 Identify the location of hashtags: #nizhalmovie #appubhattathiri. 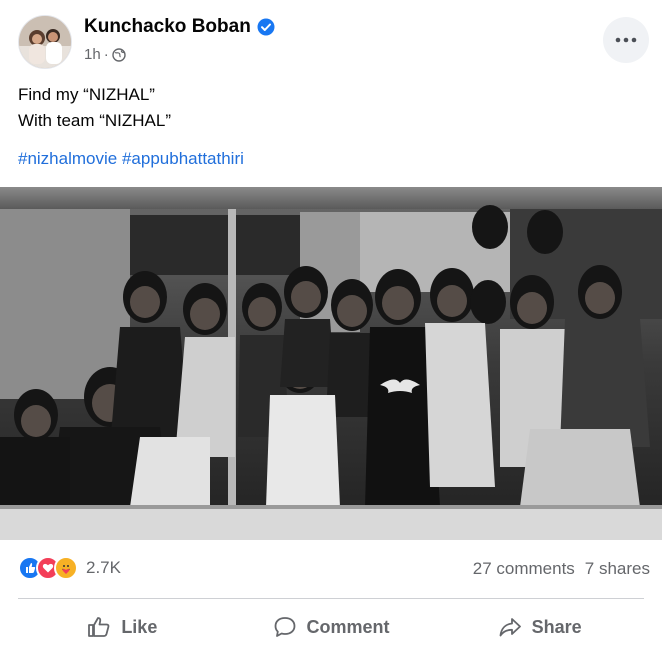
(131, 159).